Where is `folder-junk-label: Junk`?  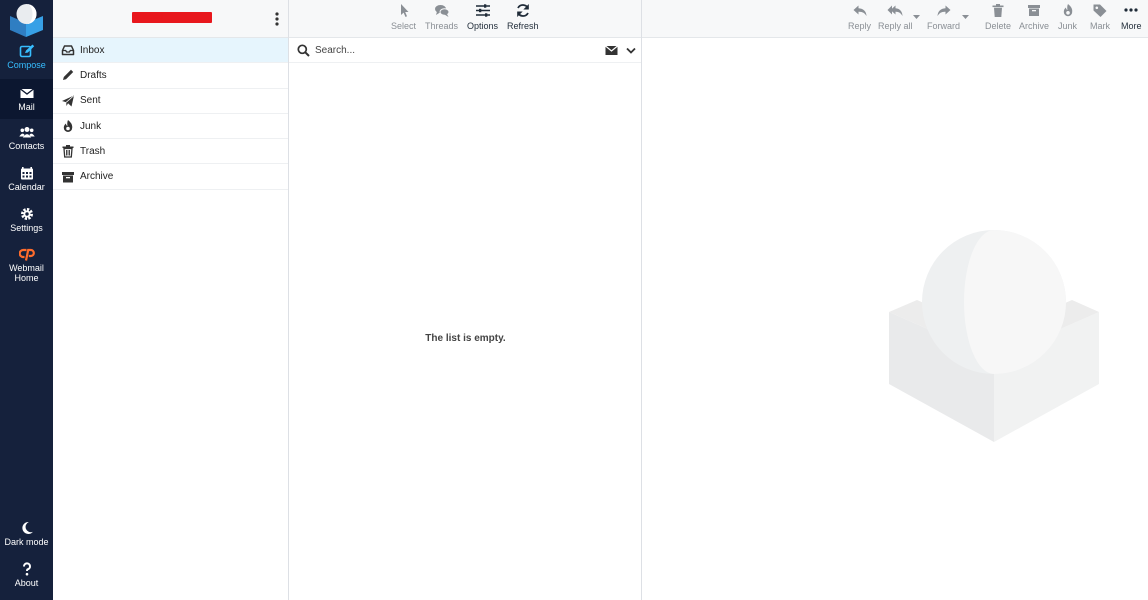 folder-junk-label: Junk is located at coordinates (91, 126).